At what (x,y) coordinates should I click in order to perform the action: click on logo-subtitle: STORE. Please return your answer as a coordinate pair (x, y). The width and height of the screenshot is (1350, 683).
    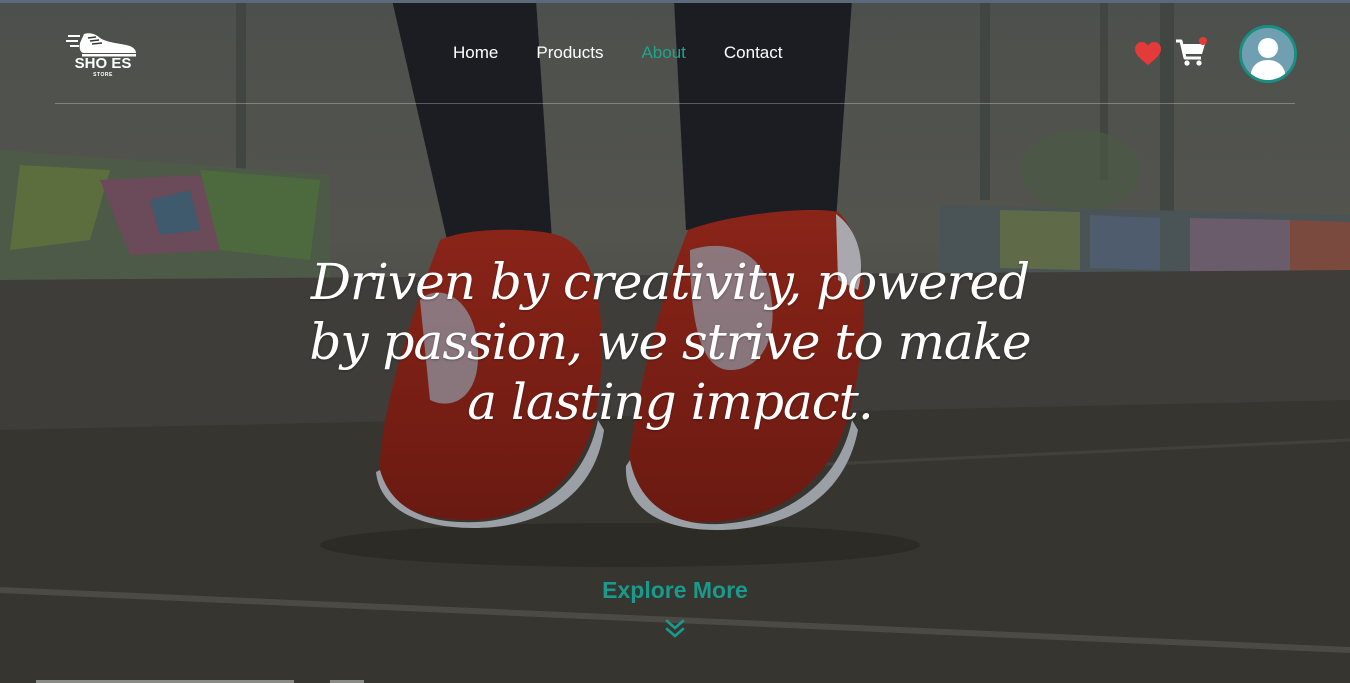
    Looking at the image, I should click on (103, 75).